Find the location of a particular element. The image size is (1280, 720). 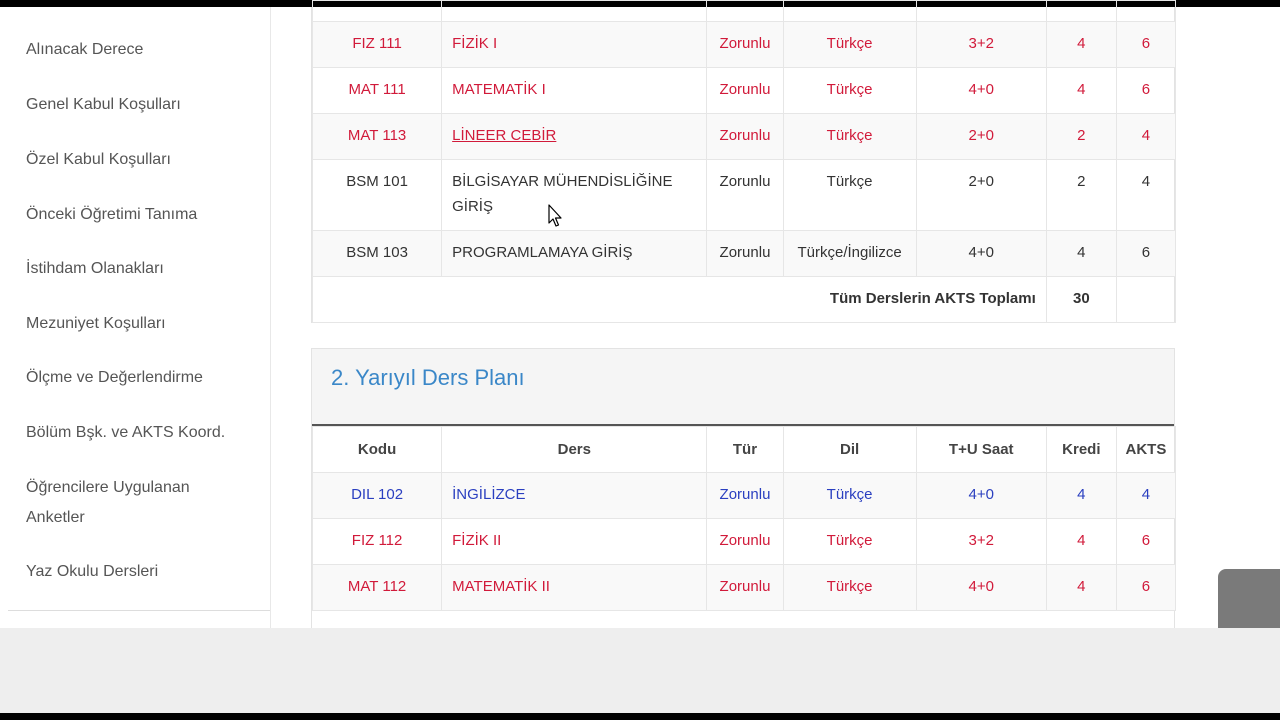

sidebar-item-bolum-bsk: Bölüm Bşk. ve AKTS Koord. is located at coordinates (136, 433).